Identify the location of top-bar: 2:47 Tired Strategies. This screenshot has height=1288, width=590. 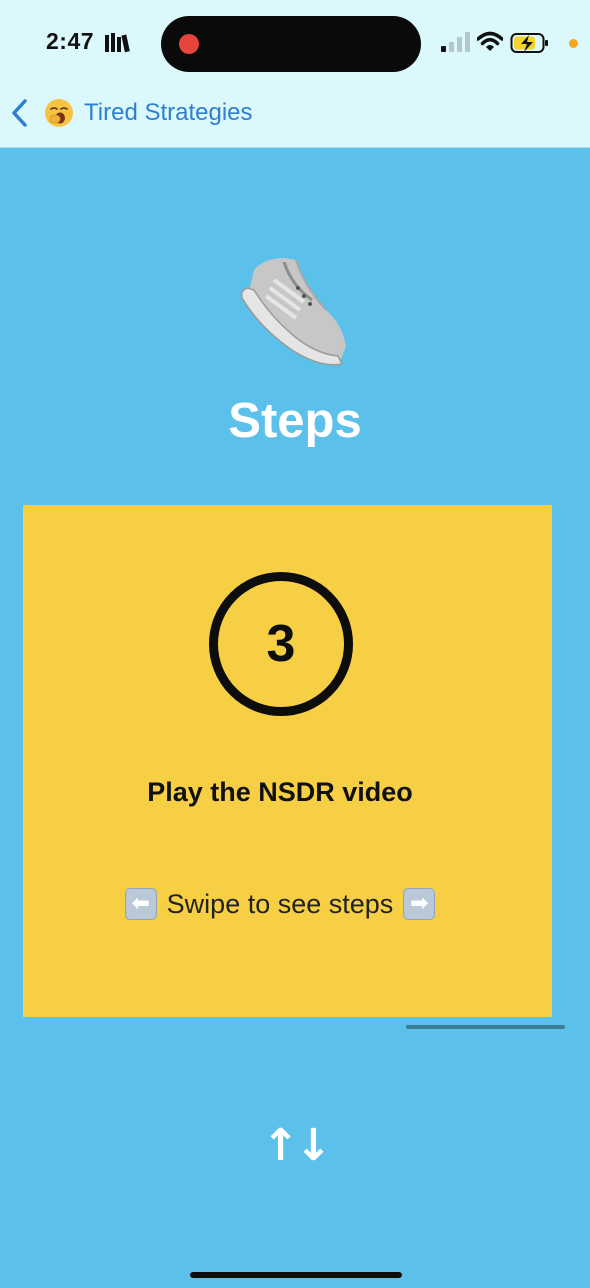
(295, 74).